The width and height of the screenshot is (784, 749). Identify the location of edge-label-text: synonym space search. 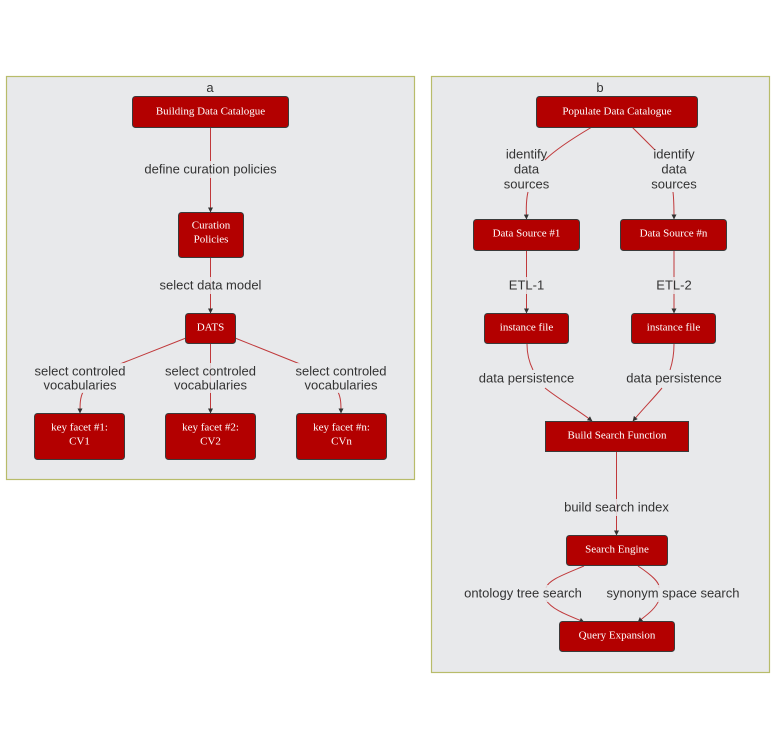
(673, 592).